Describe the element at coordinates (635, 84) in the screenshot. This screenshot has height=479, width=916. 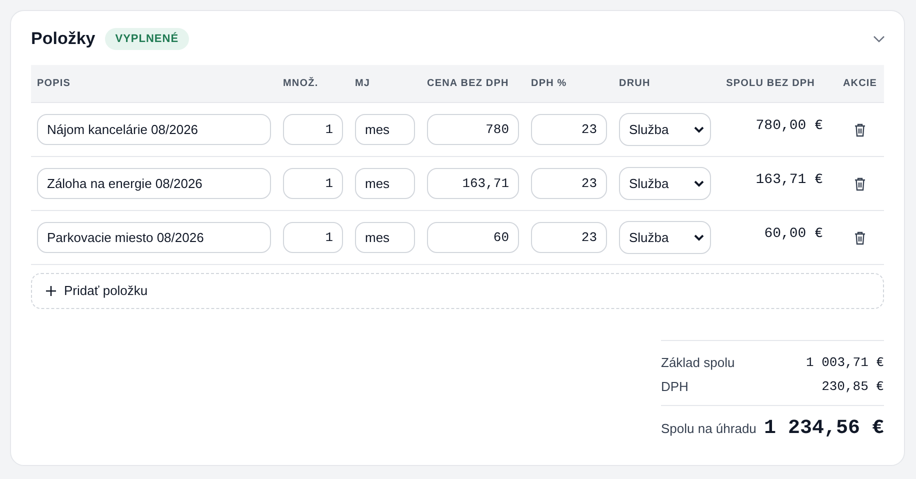
I see `column-header: DRUH` at that location.